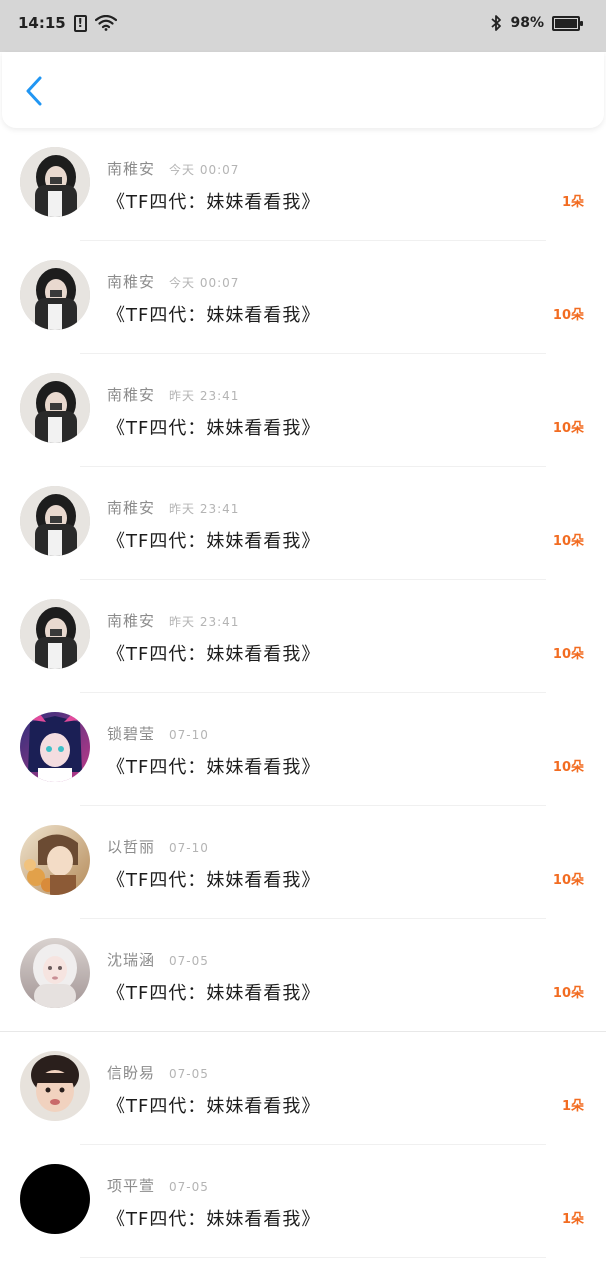 The width and height of the screenshot is (606, 1280). I want to click on status-right: 98%, so click(536, 23).